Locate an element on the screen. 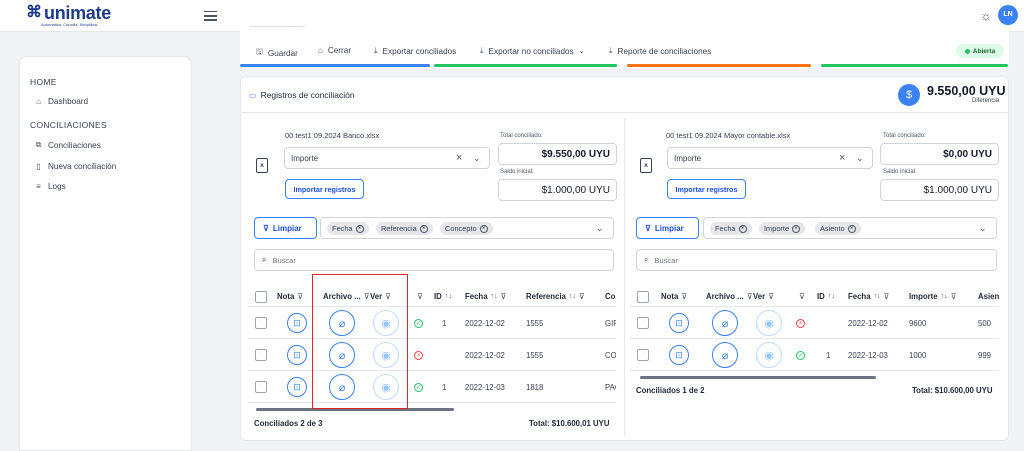  left-filter-chips: Fecha × Referencia × Concepto × ⌄ is located at coordinates (467, 228).